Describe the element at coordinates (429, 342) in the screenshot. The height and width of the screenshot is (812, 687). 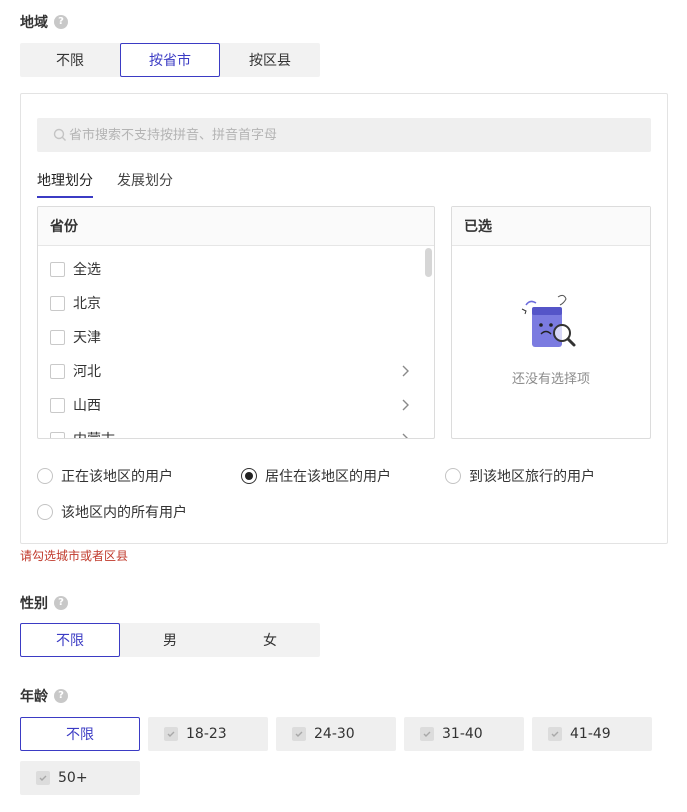
I see `province-scrollbar` at that location.